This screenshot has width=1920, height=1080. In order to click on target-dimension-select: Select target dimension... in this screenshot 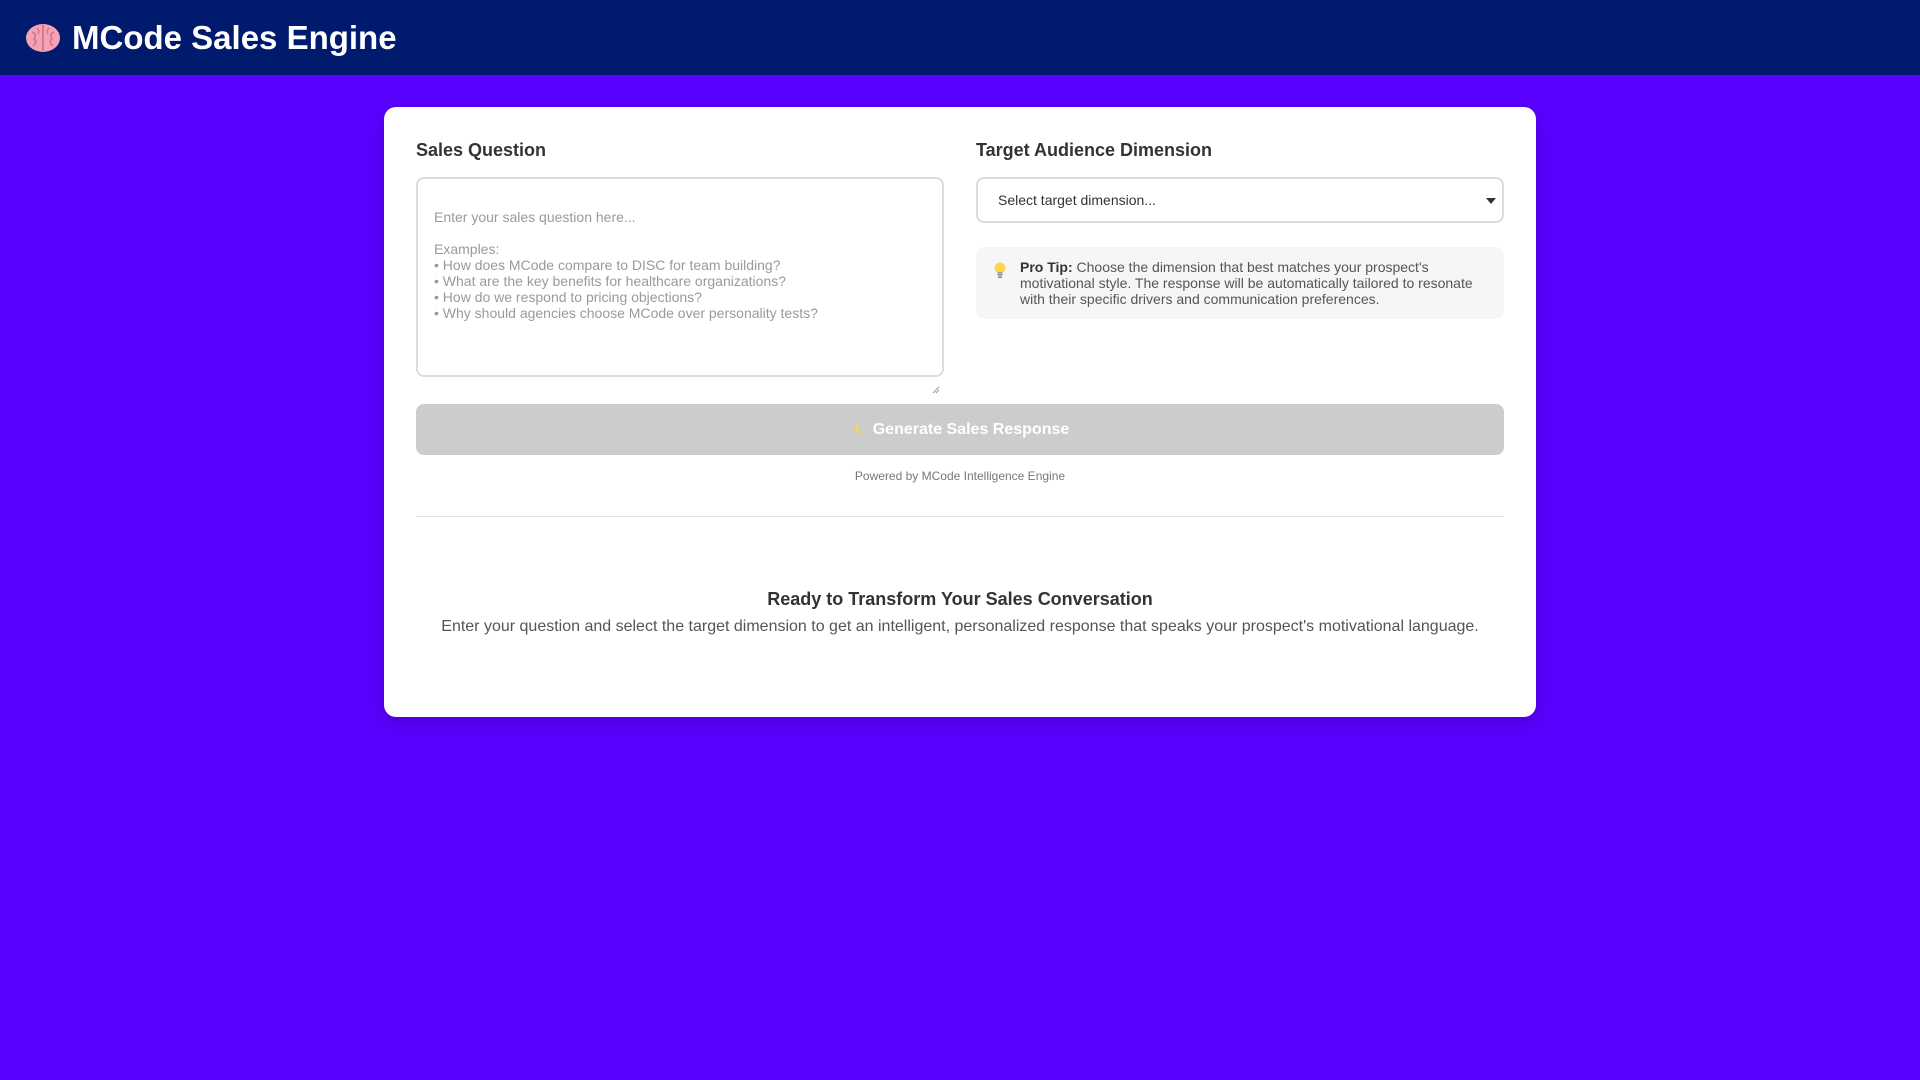, I will do `click(1240, 200)`.